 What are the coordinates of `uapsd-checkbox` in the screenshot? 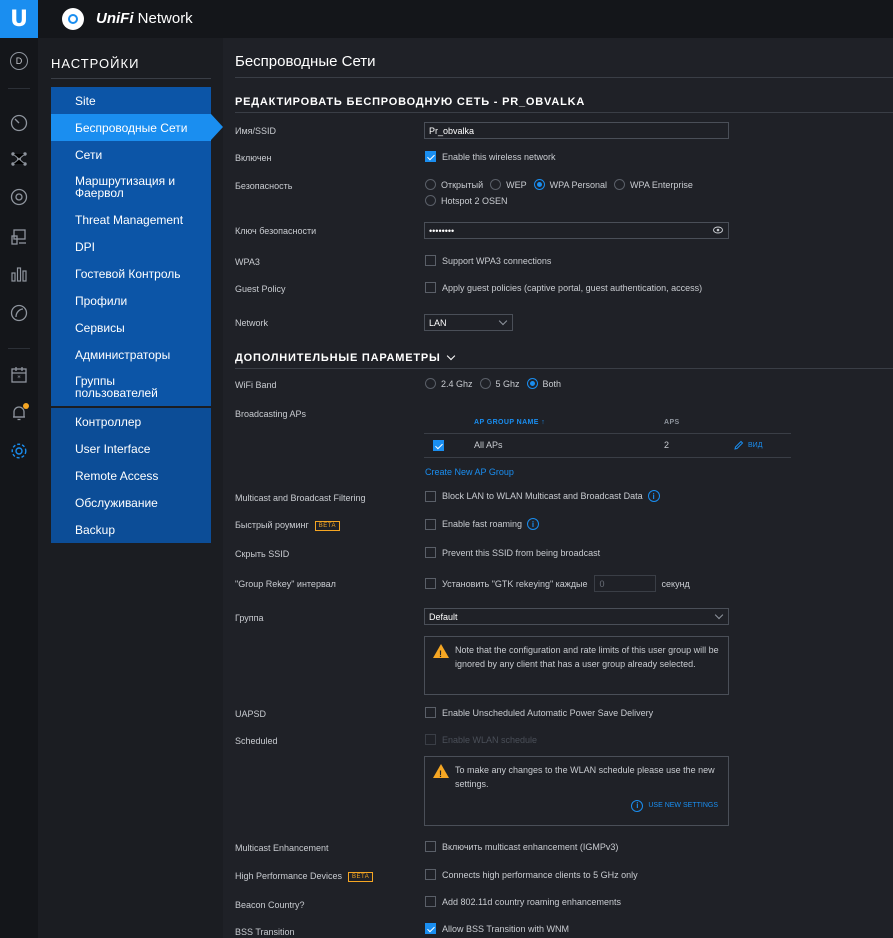 It's located at (430, 712).